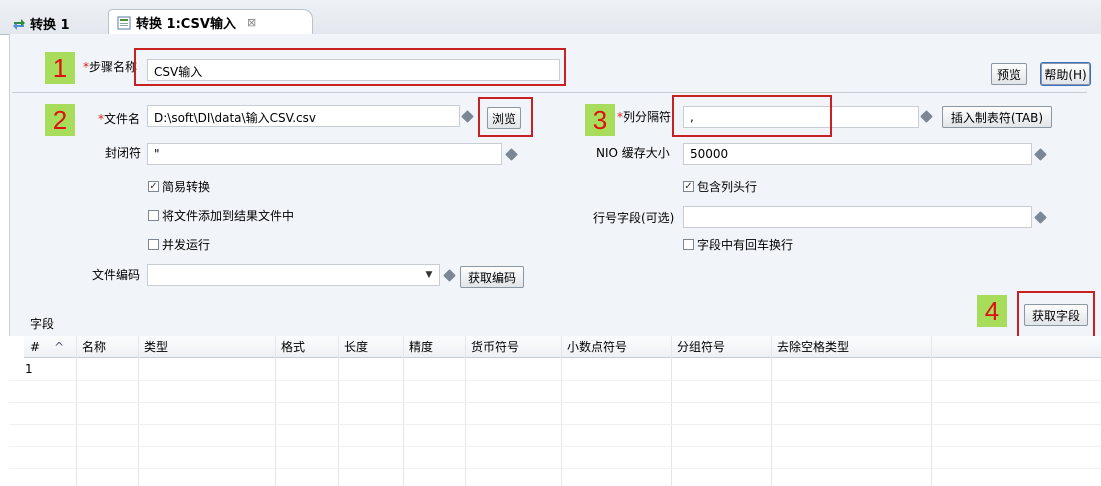 This screenshot has width=1101, height=486. I want to click on column-header-index: # ^, so click(50, 347).